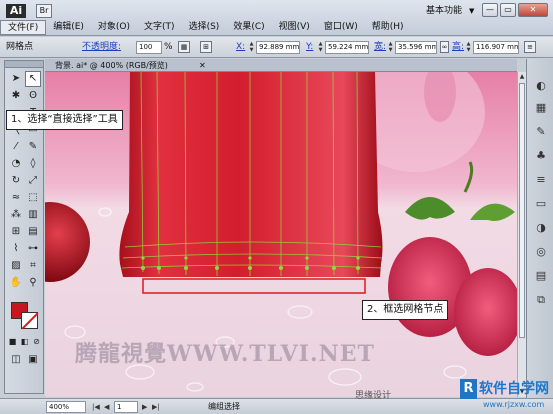 Image resolution: width=553 pixels, height=414 pixels. I want to click on slice-icon: ⌗, so click(33, 266).